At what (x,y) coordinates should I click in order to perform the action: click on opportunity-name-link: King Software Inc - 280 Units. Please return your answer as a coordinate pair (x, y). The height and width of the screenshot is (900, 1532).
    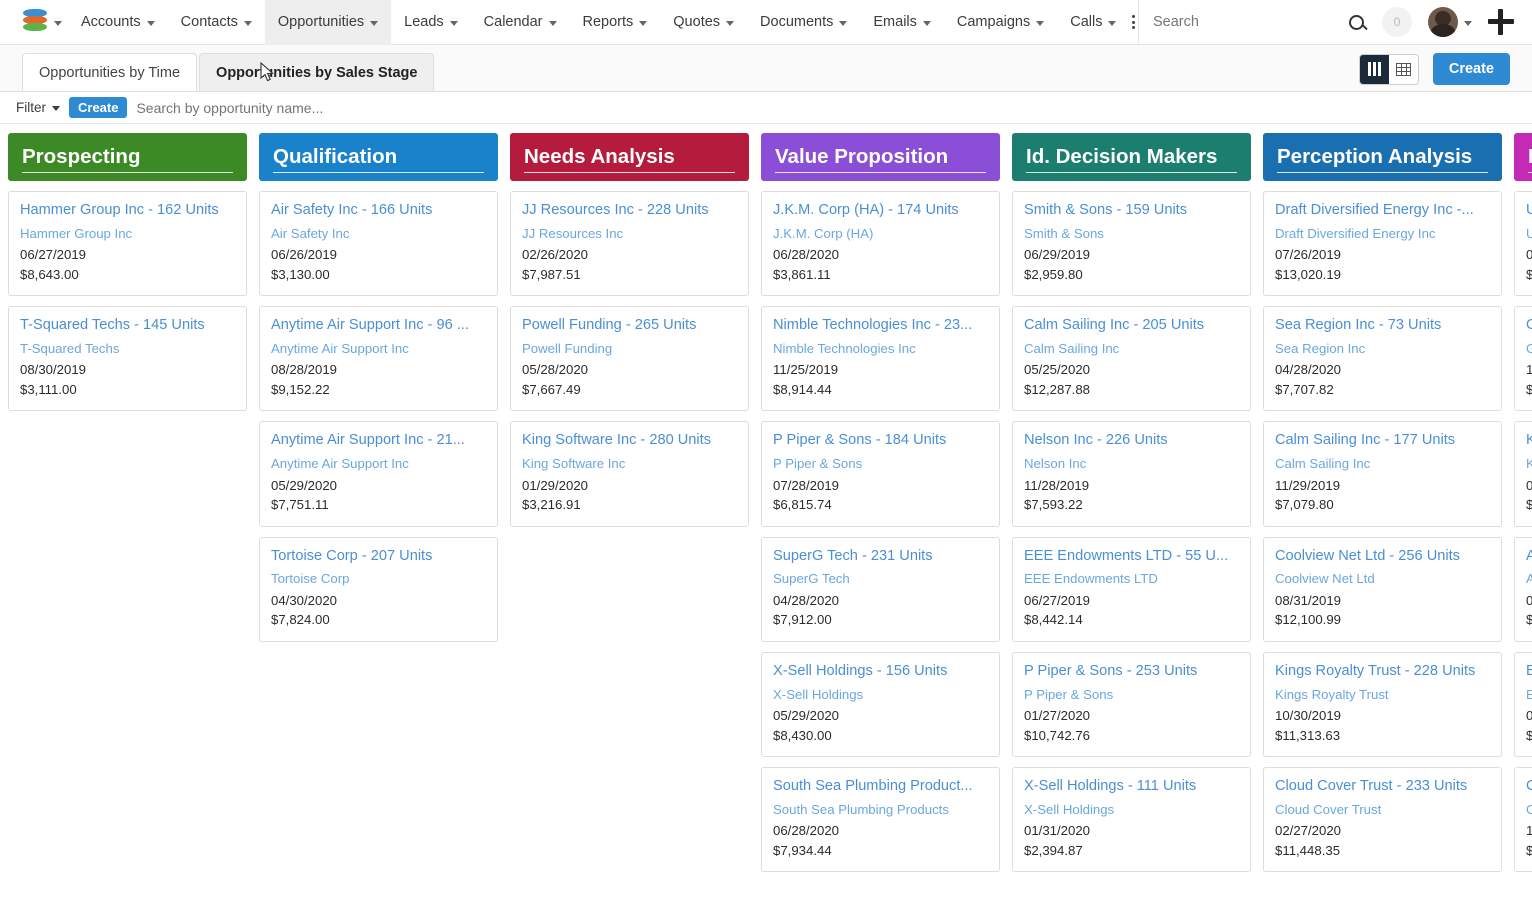
    Looking at the image, I should click on (629, 441).